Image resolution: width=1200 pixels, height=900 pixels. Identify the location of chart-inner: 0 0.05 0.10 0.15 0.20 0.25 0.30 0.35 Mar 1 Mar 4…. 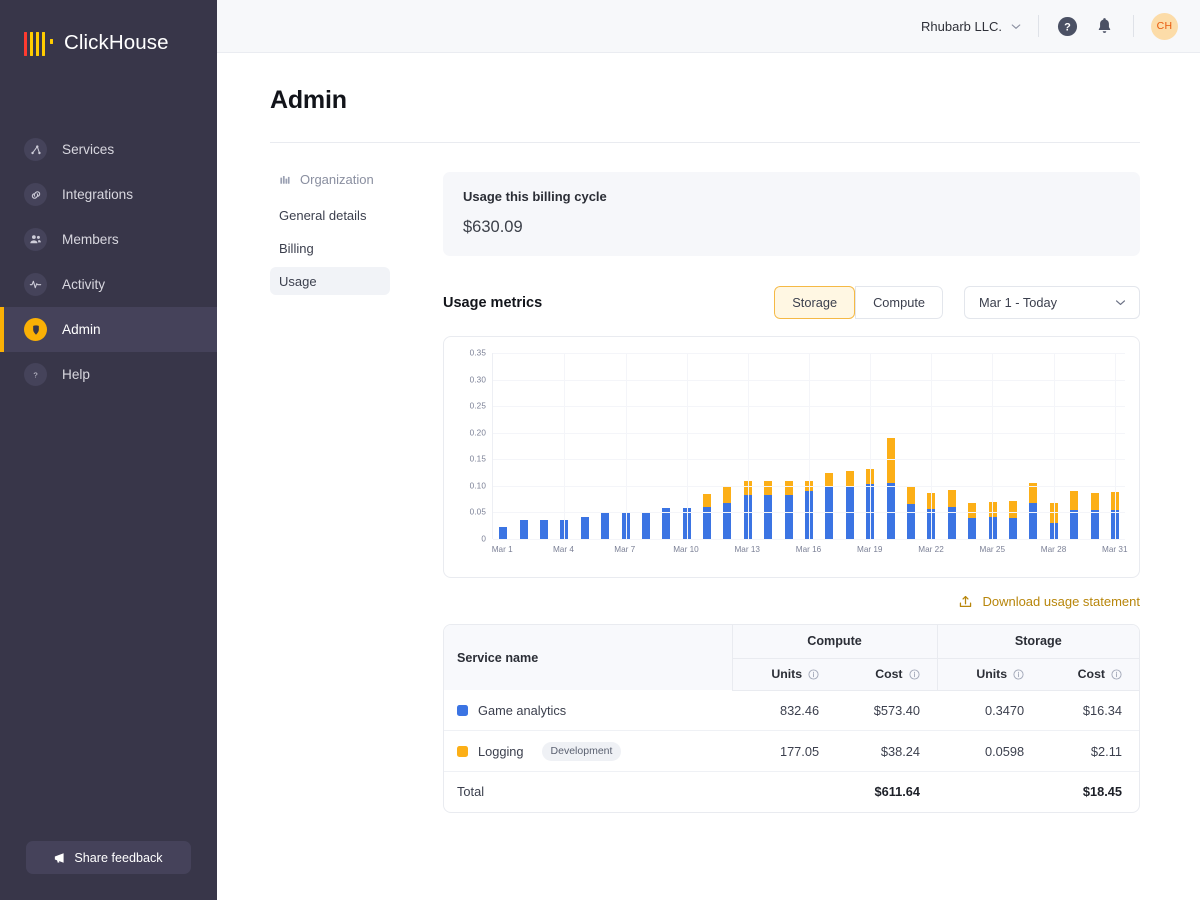
(791, 459).